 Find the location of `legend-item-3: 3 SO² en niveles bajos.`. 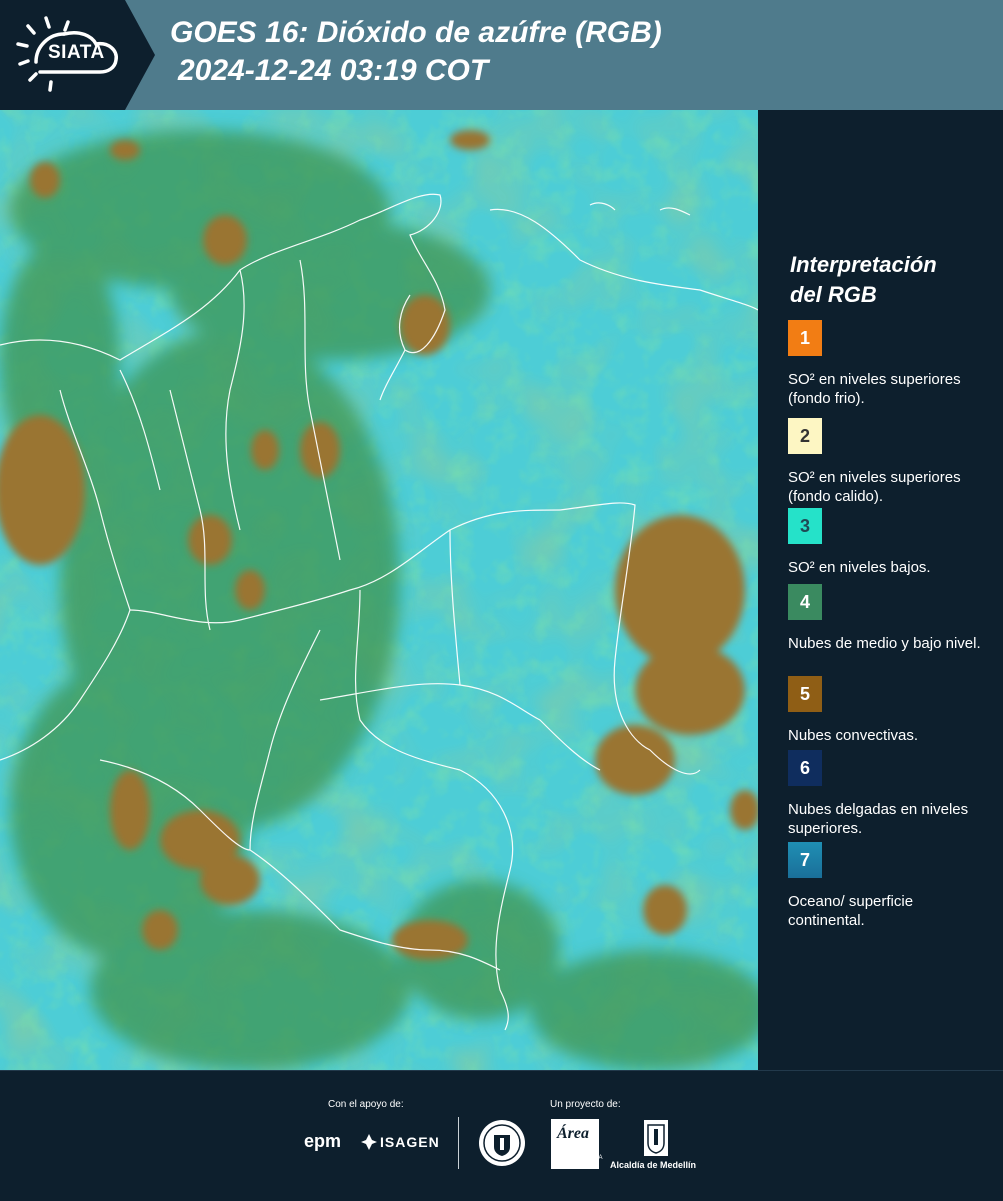

legend-item-3: 3 SO² en niveles bajos. is located at coordinates (890, 542).